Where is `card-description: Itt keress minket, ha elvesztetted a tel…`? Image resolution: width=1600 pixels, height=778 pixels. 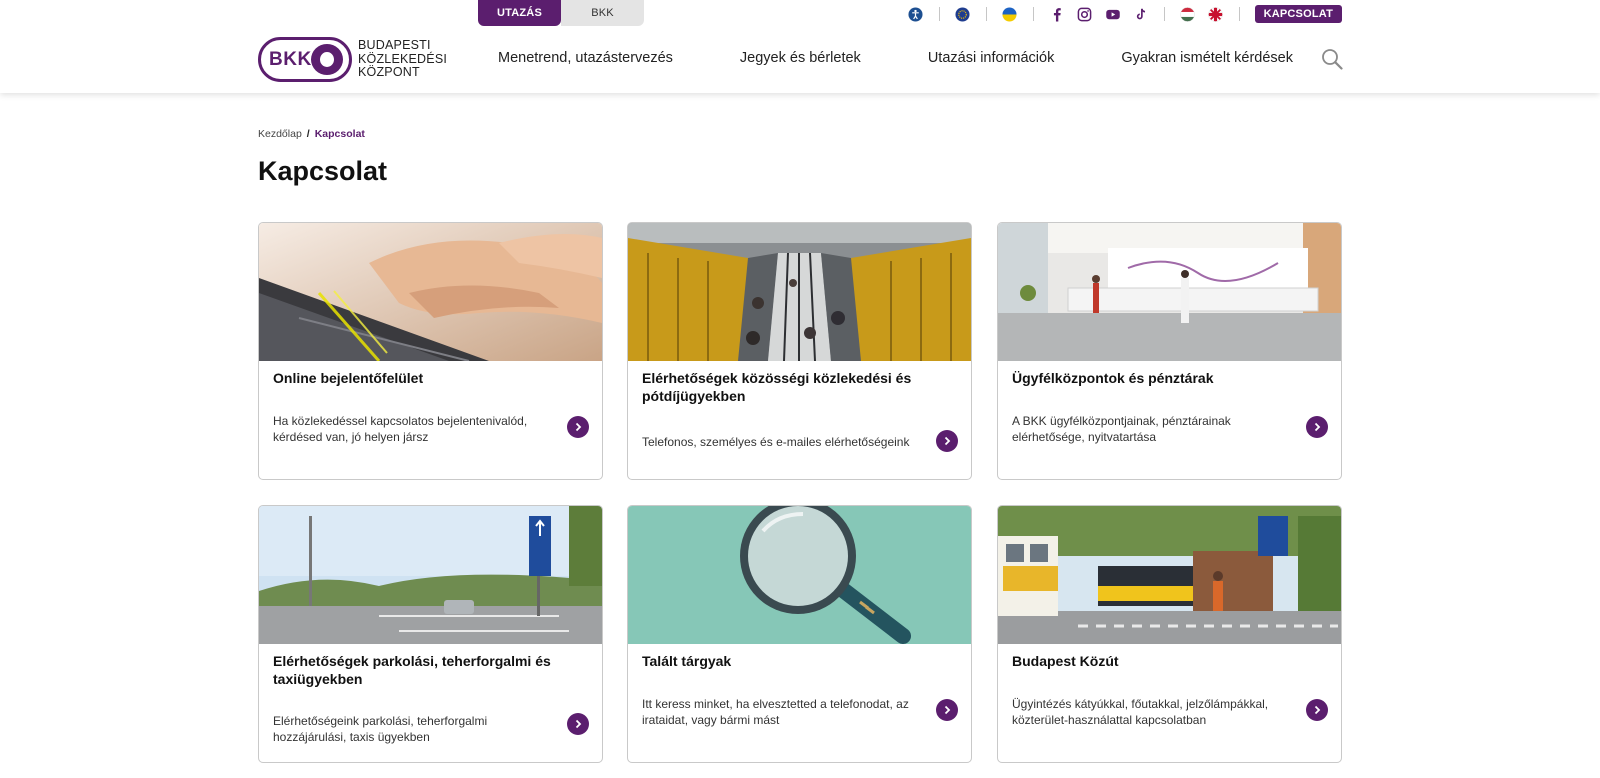 card-description: Itt keress minket, ha elvesztetted a tel… is located at coordinates (775, 712).